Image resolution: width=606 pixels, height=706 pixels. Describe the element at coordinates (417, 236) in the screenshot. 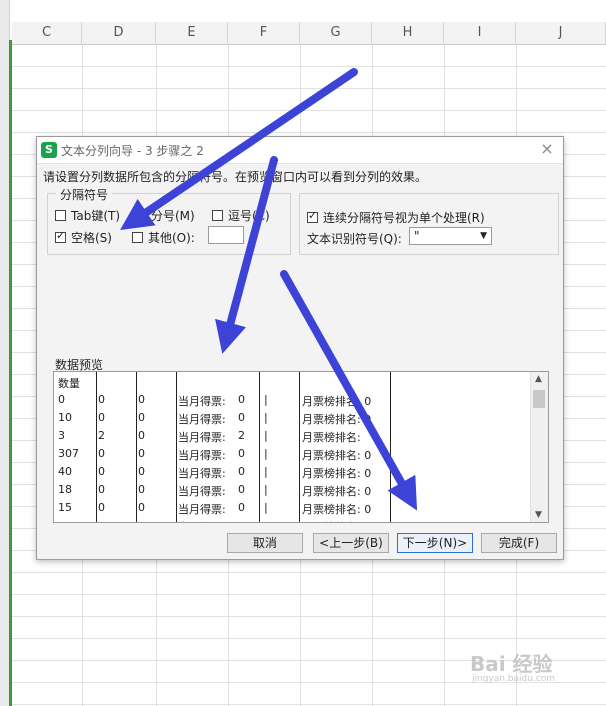

I see `text-qualifier-value: "` at that location.